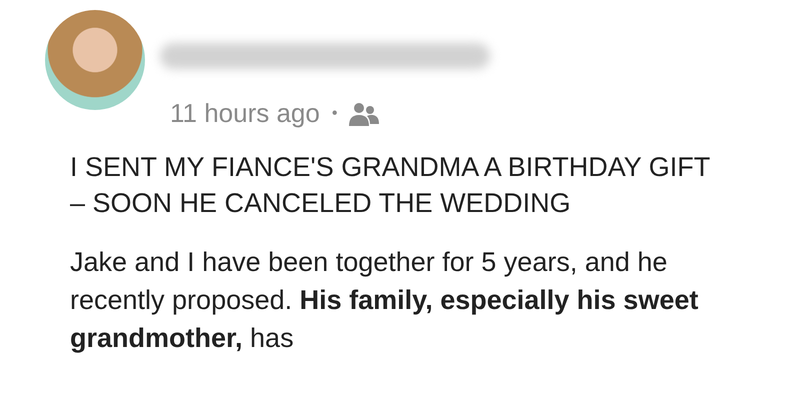 Image resolution: width=800 pixels, height=418 pixels. Describe the element at coordinates (364, 114) in the screenshot. I see `people-icon` at that location.